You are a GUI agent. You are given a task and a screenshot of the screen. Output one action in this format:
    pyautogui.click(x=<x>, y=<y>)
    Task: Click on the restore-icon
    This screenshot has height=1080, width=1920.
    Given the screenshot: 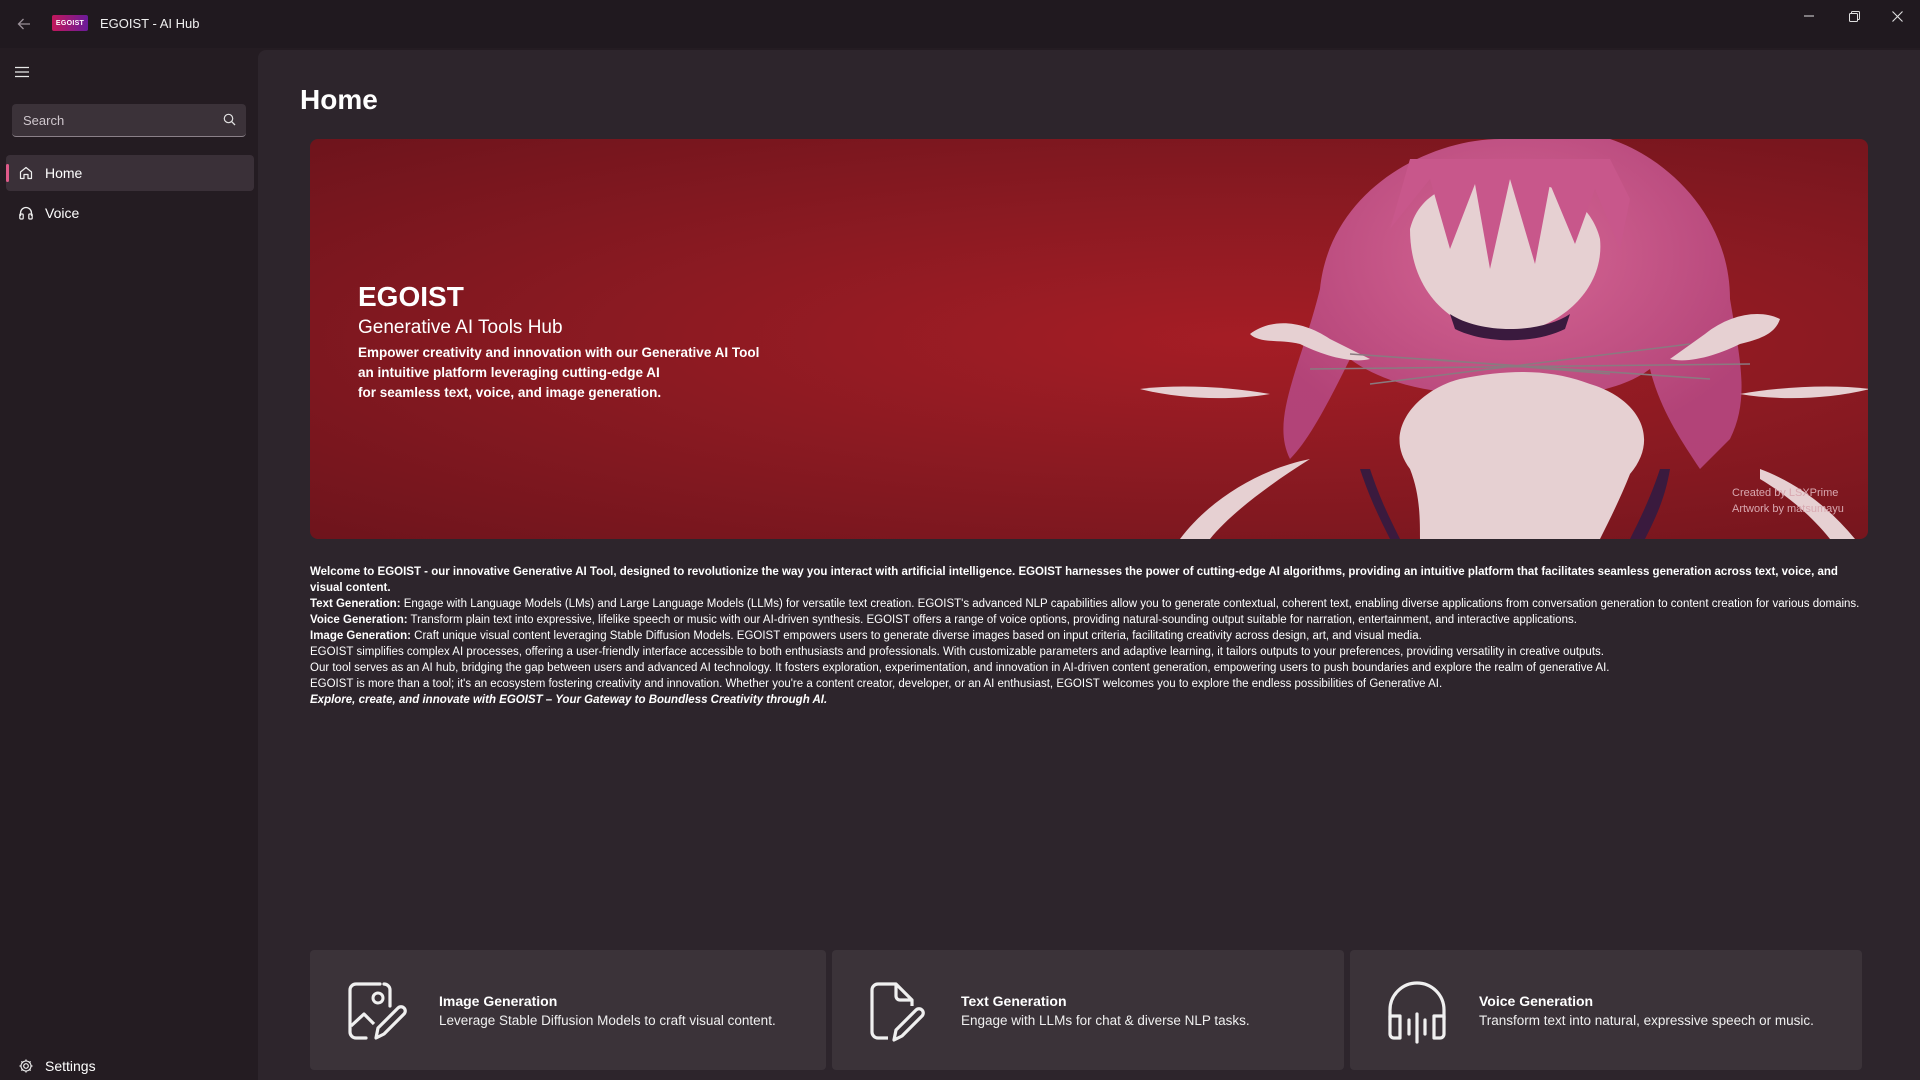 What is the action you would take?
    pyautogui.click(x=1854, y=16)
    